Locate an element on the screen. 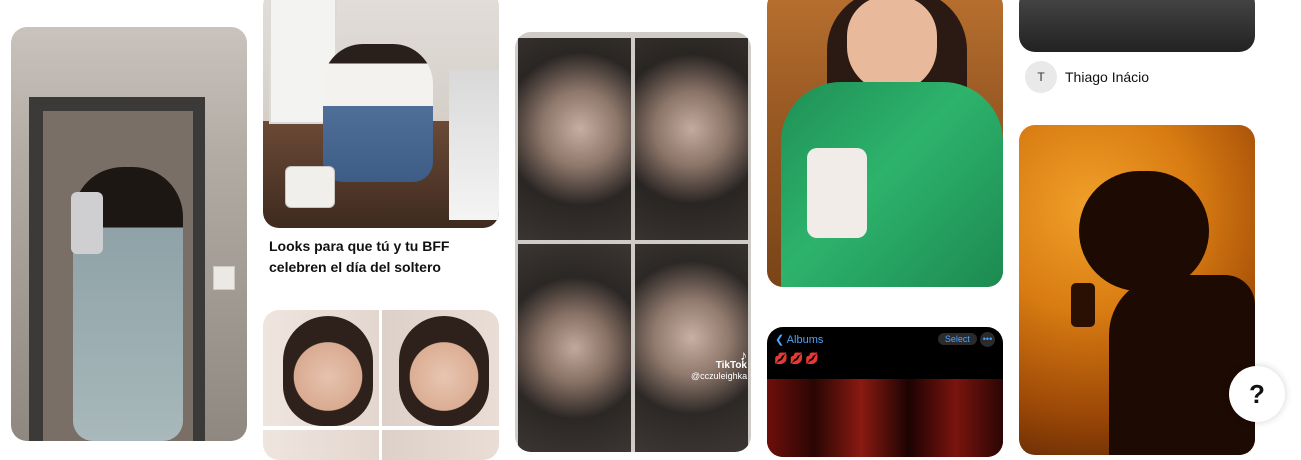 The height and width of the screenshot is (460, 1301). girl-right-face is located at coordinates (444, 371).